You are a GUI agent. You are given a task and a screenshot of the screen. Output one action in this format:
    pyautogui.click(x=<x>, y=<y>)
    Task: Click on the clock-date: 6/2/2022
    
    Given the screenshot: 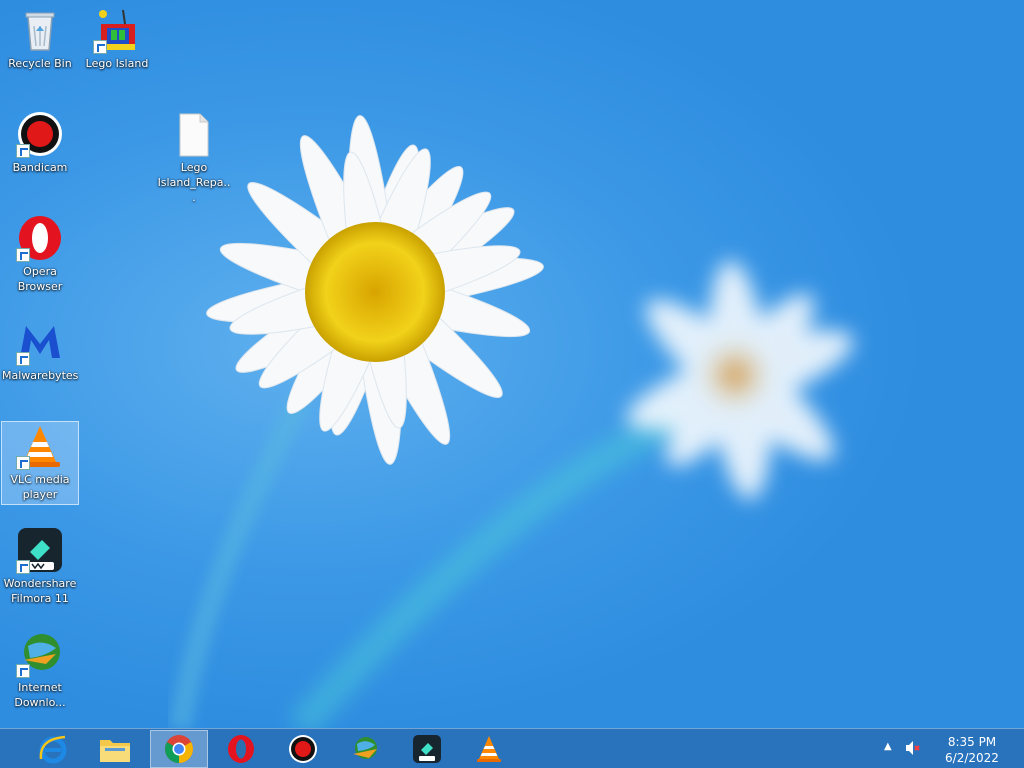 What is the action you would take?
    pyautogui.click(x=972, y=758)
    